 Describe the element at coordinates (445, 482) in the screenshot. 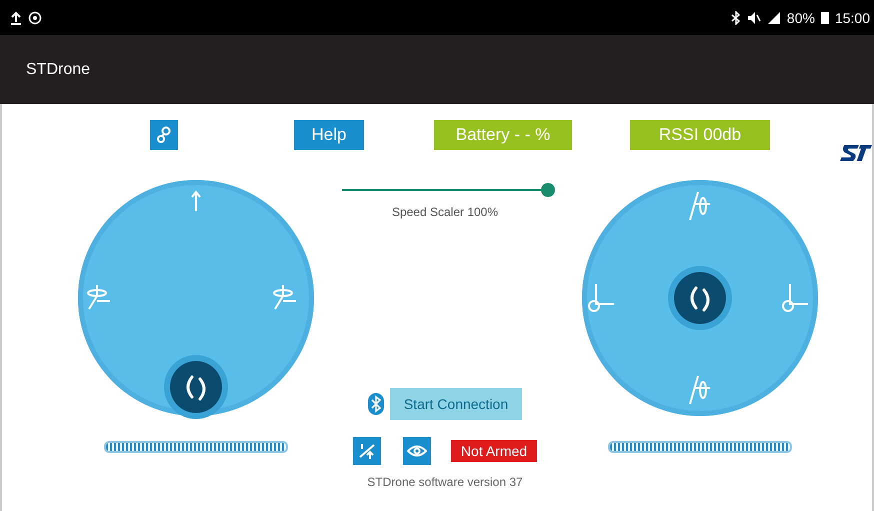

I see `version-text: STDrone software version 37` at that location.